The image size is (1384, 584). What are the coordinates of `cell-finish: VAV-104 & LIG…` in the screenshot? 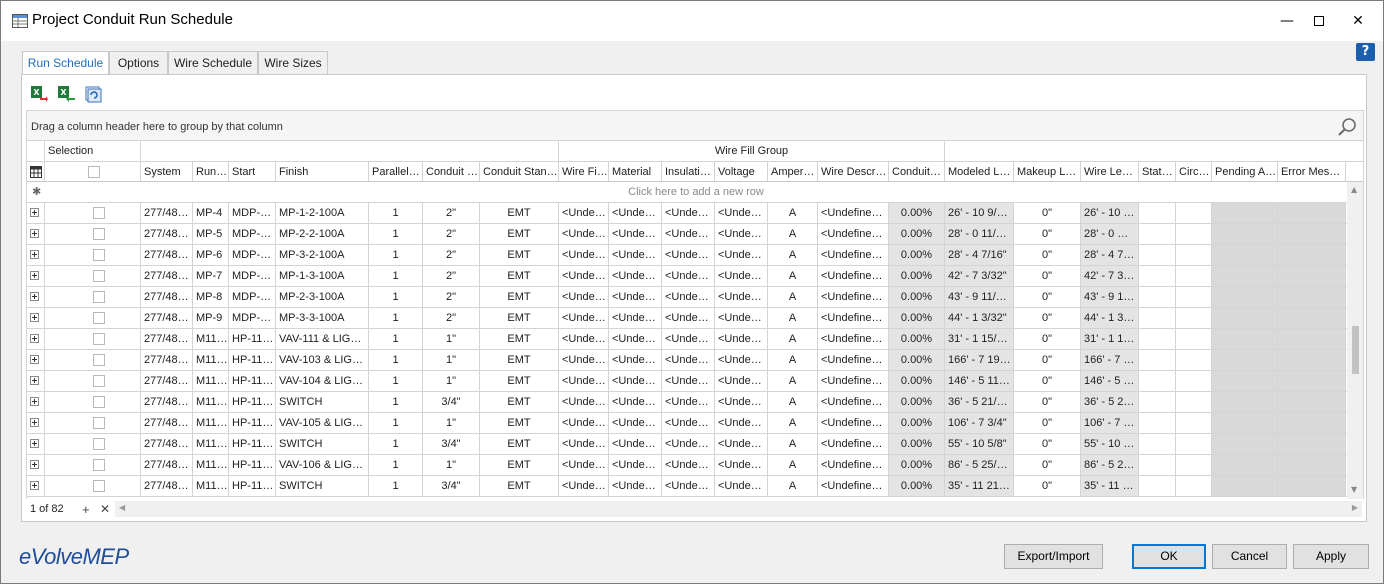 It's located at (322, 381).